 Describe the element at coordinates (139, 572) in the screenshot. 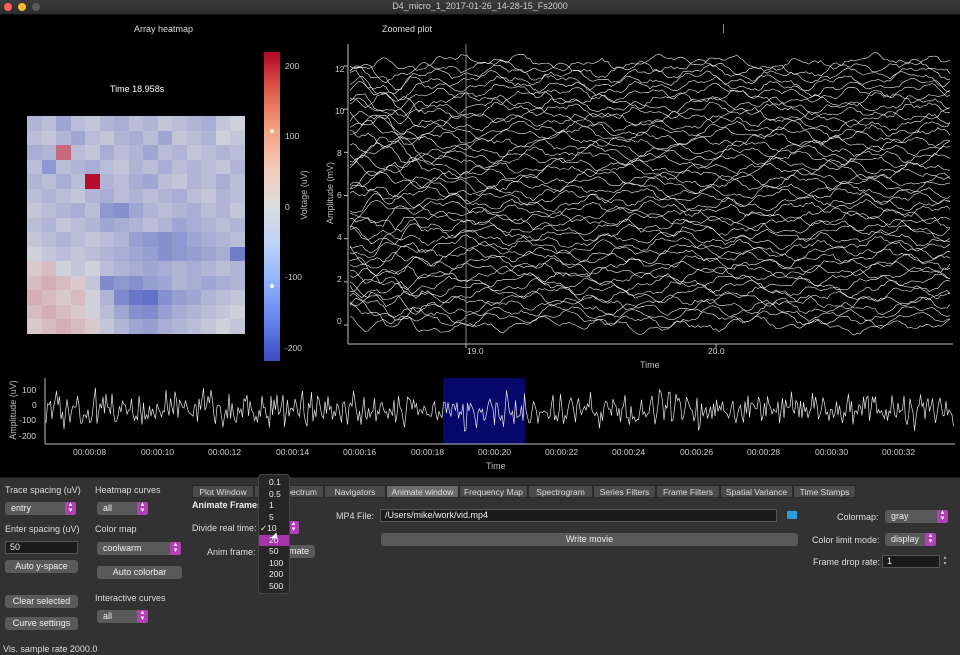

I see `auto-colorbar-button: Auto colorbar` at that location.